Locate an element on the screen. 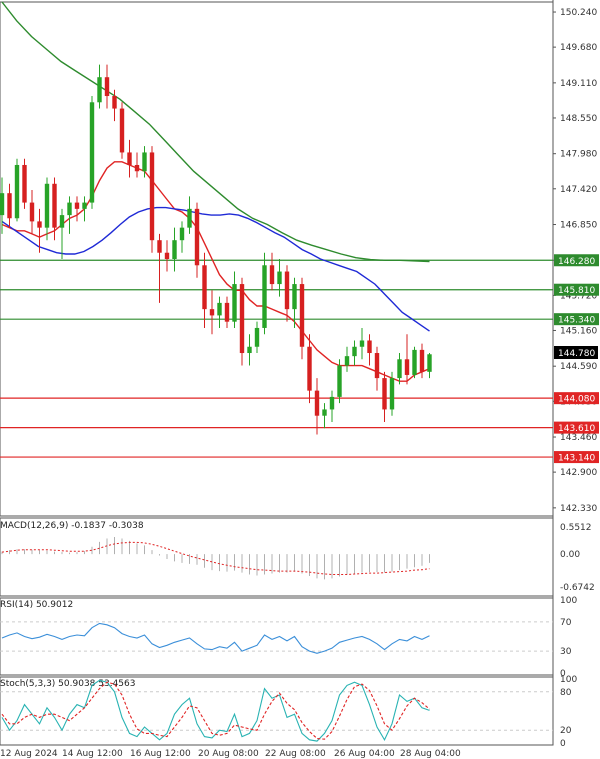  price-tick-label-2: 149.110 is located at coordinates (578, 84).